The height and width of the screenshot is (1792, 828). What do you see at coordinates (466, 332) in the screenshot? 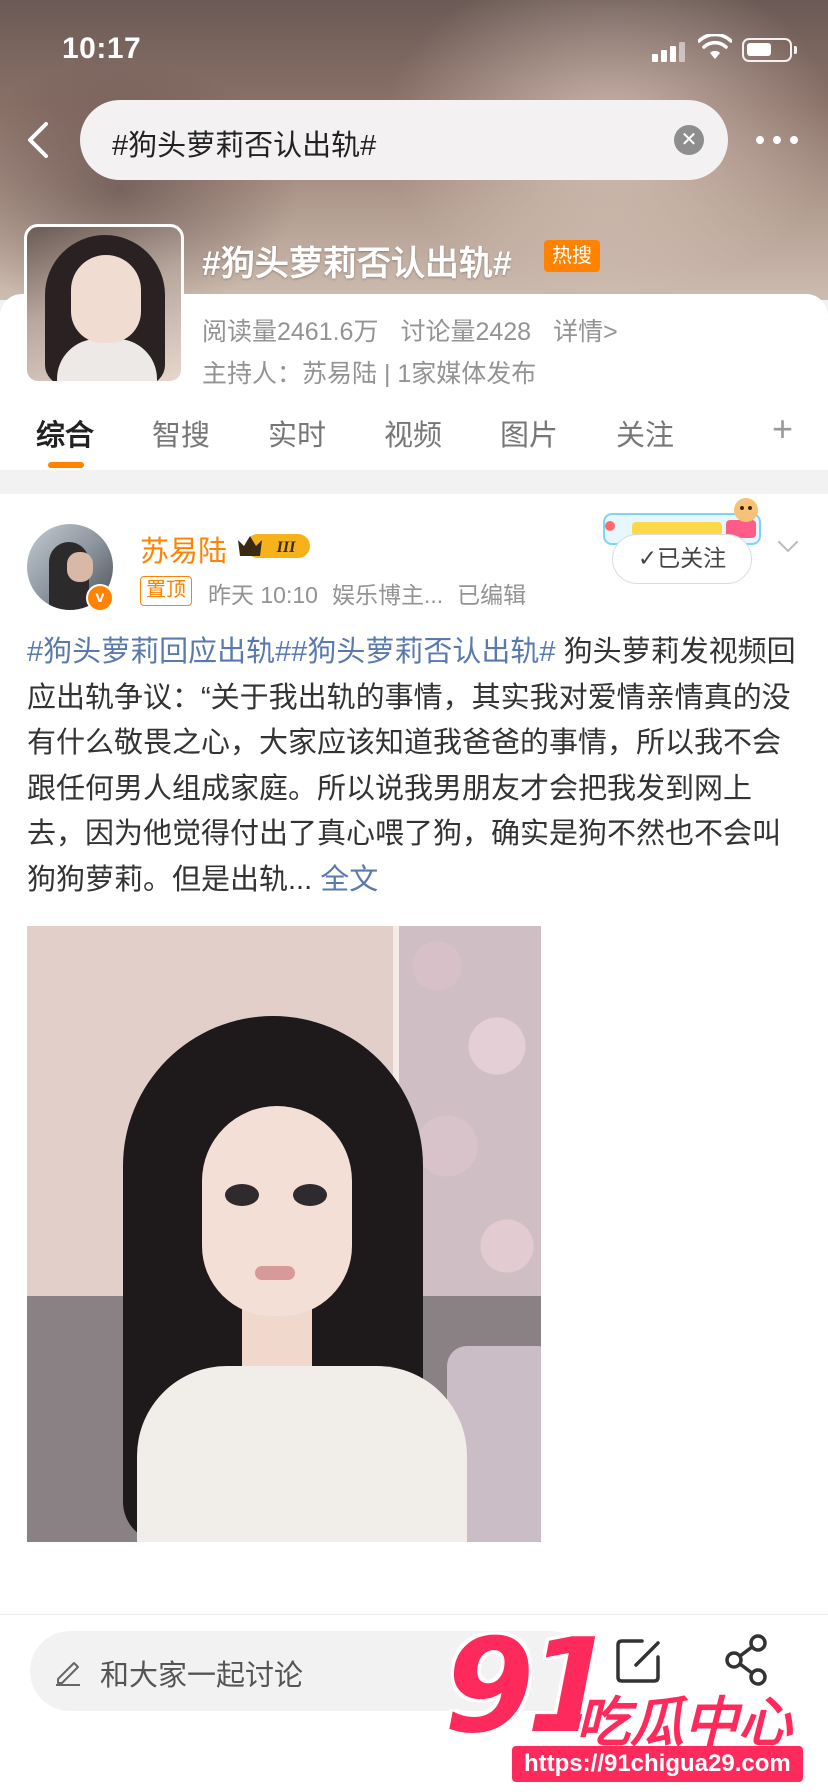
I see `discussion-count: 讨论量2428` at bounding box center [466, 332].